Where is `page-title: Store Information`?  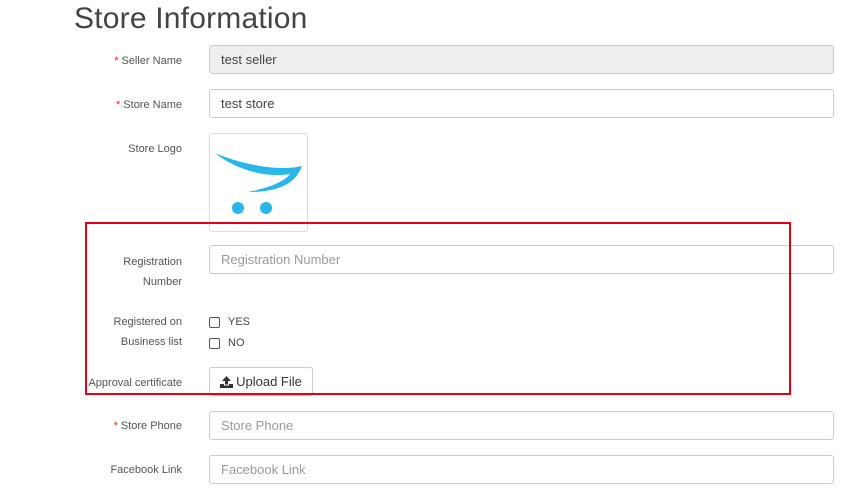
page-title: Store Information is located at coordinates (191, 18).